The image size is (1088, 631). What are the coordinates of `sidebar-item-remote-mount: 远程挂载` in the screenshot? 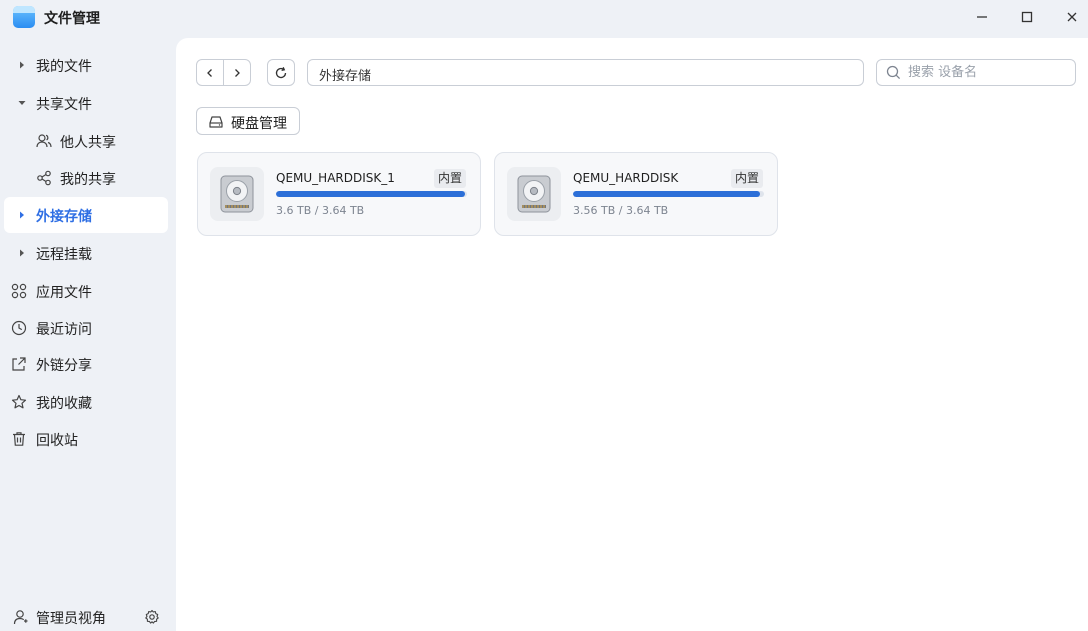 It's located at (86, 253).